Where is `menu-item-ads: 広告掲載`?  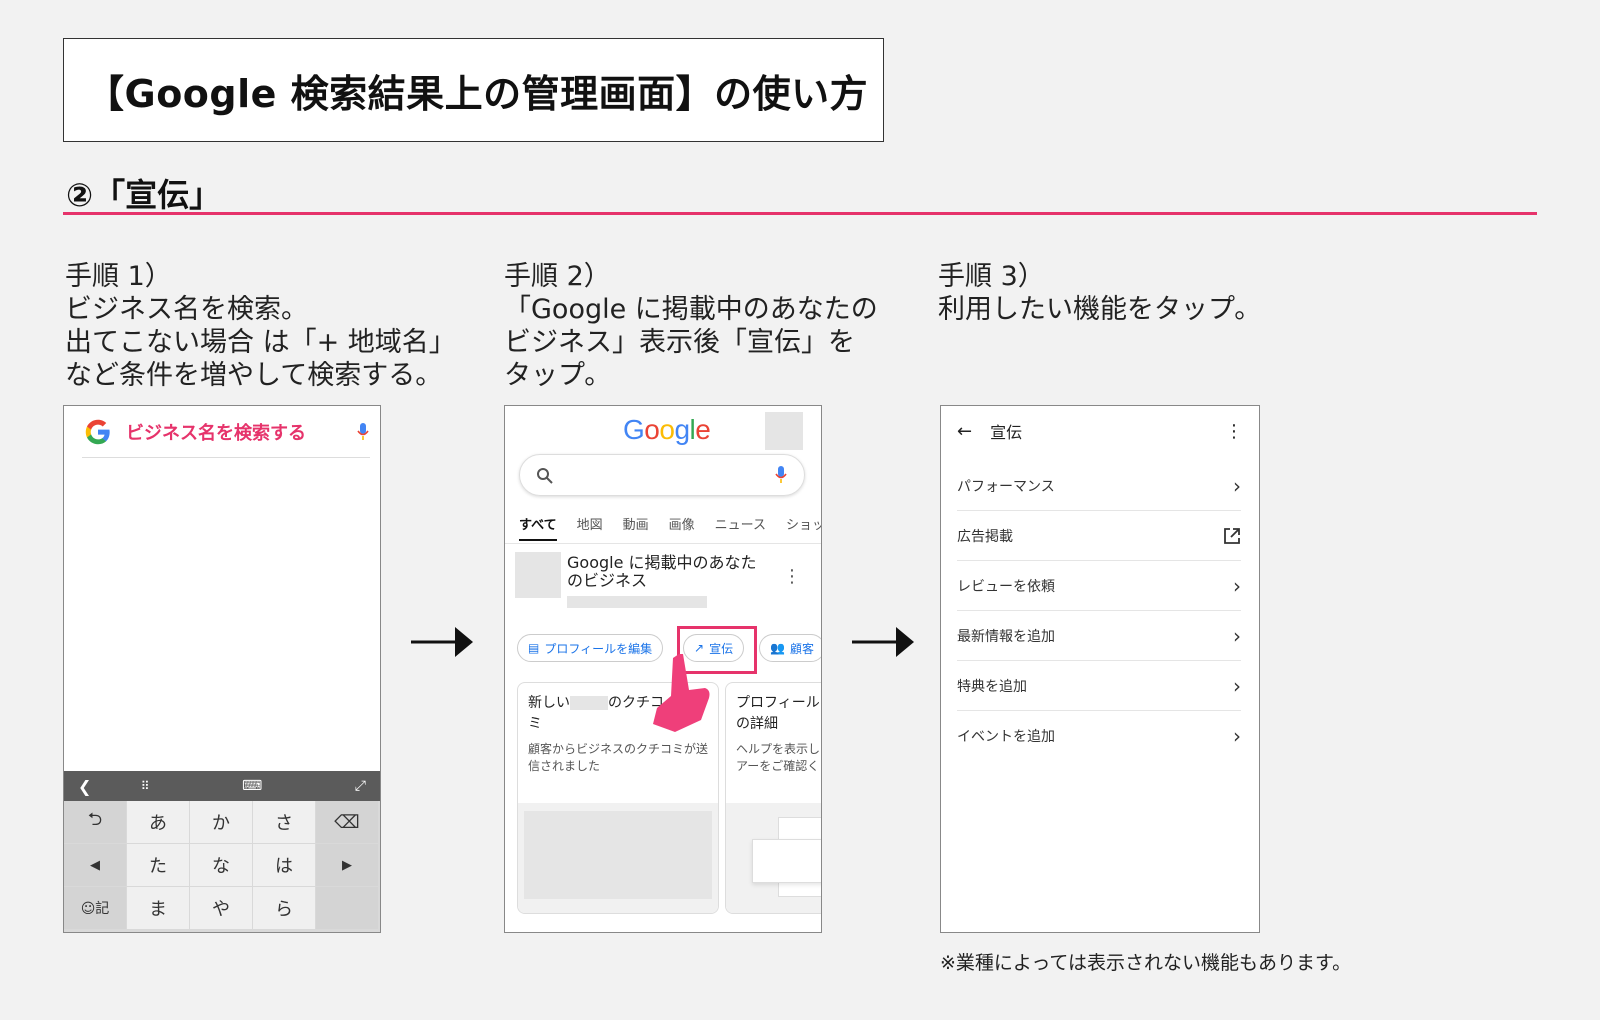 menu-item-ads: 広告掲載 is located at coordinates (1099, 536).